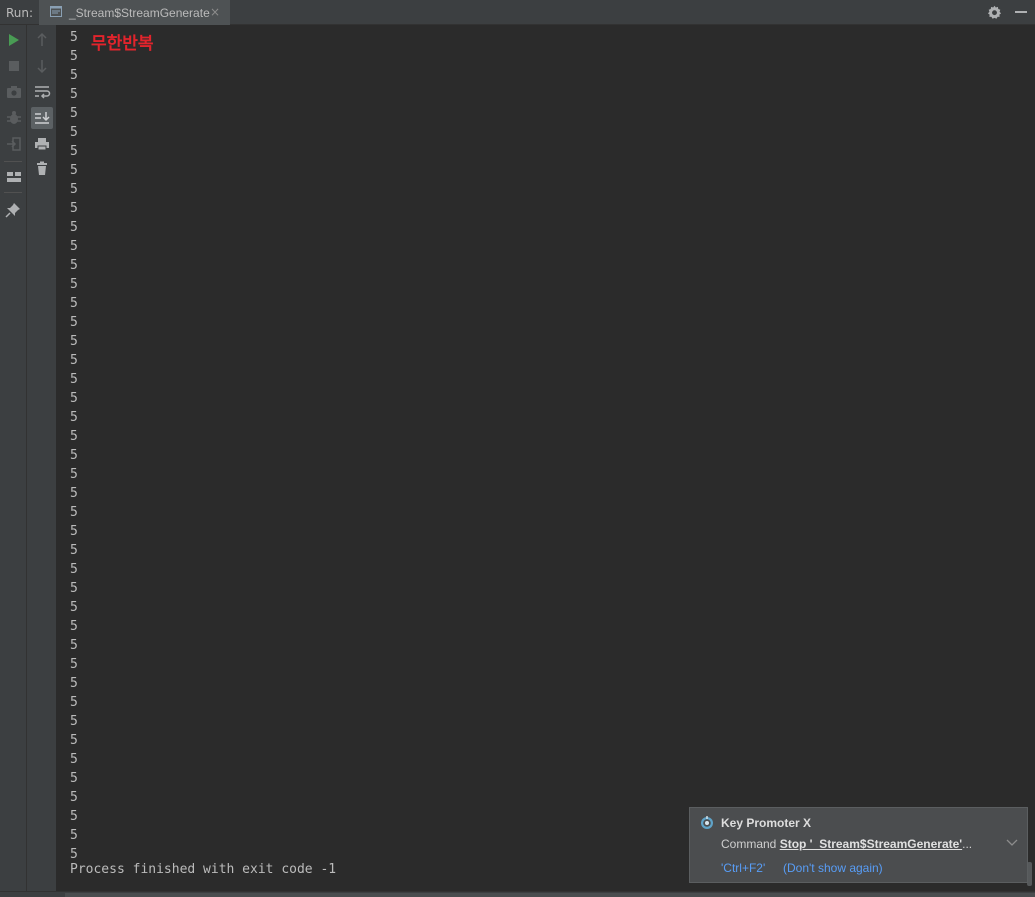 The width and height of the screenshot is (1035, 897). I want to click on notification-command-label: Command, so click(750, 844).